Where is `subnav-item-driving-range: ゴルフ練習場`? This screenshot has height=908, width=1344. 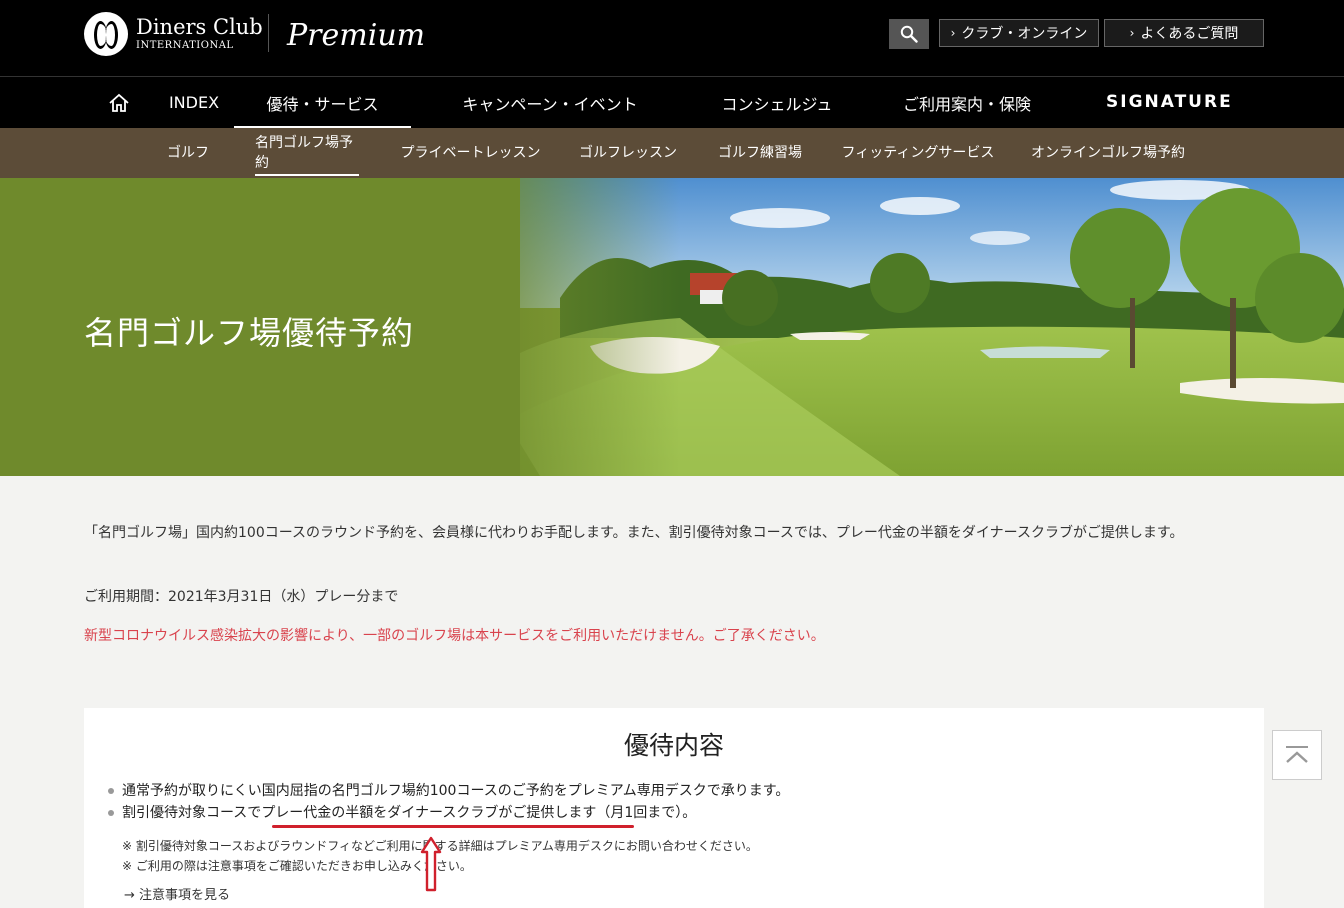
subnav-item-driving-range: ゴルフ練習場 is located at coordinates (760, 152).